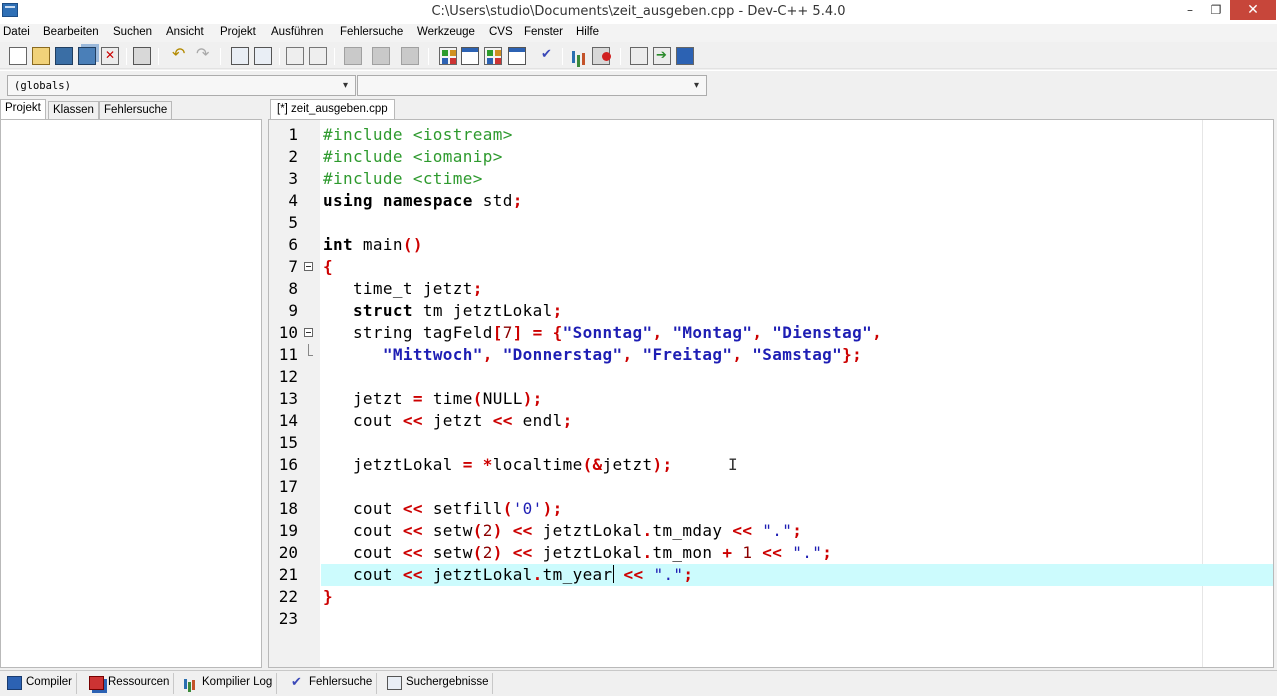 This screenshot has width=1277, height=696. Describe the element at coordinates (288, 508) in the screenshot. I see `line-number: 18` at that location.